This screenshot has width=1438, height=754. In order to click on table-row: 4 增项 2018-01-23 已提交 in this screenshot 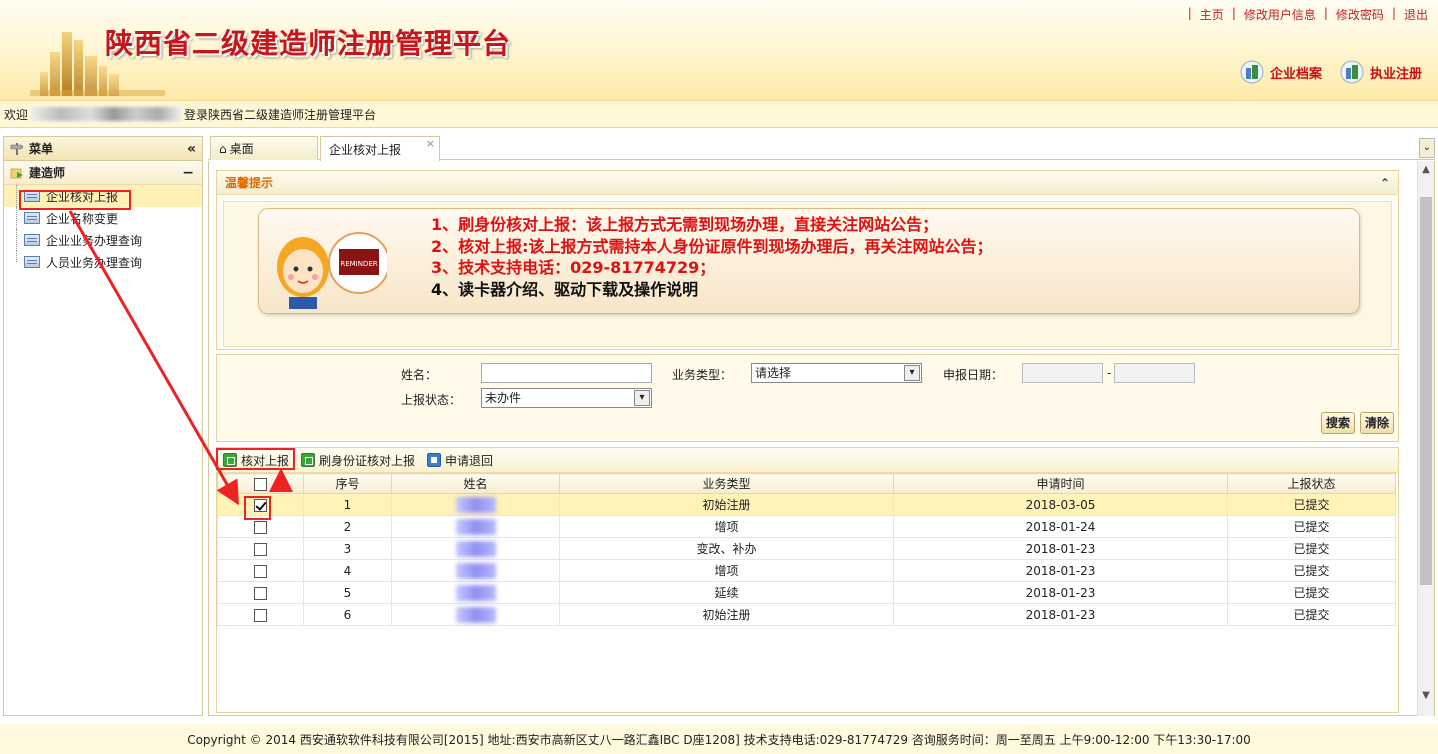, I will do `click(806, 570)`.